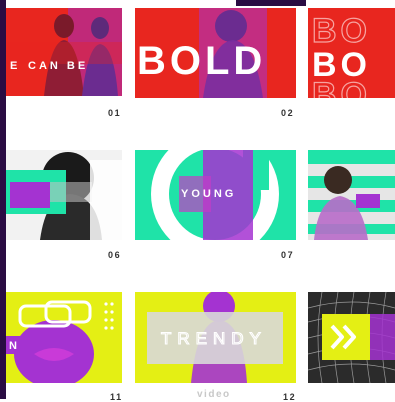 Image resolution: width=395 pixels, height=402 pixels. I want to click on top-edge-strip, so click(271, 3).